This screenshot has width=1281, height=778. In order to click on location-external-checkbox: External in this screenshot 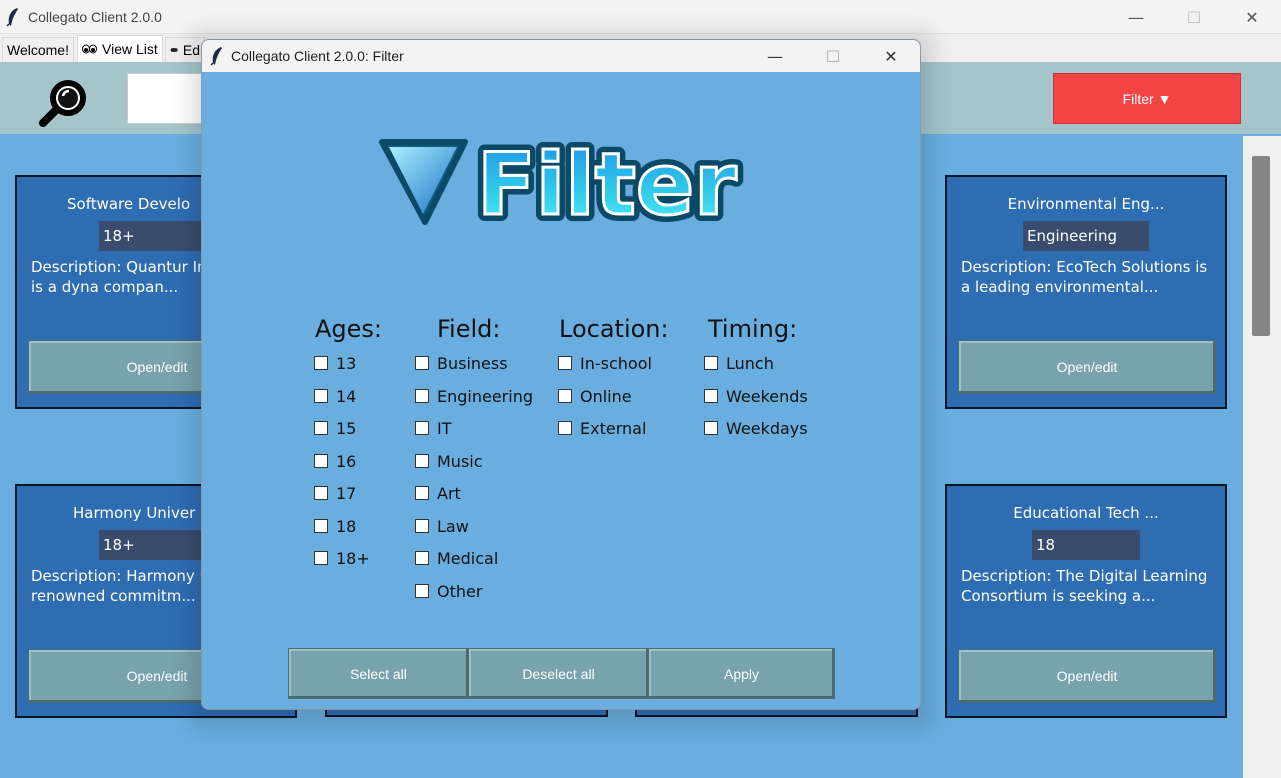, I will do `click(602, 428)`.